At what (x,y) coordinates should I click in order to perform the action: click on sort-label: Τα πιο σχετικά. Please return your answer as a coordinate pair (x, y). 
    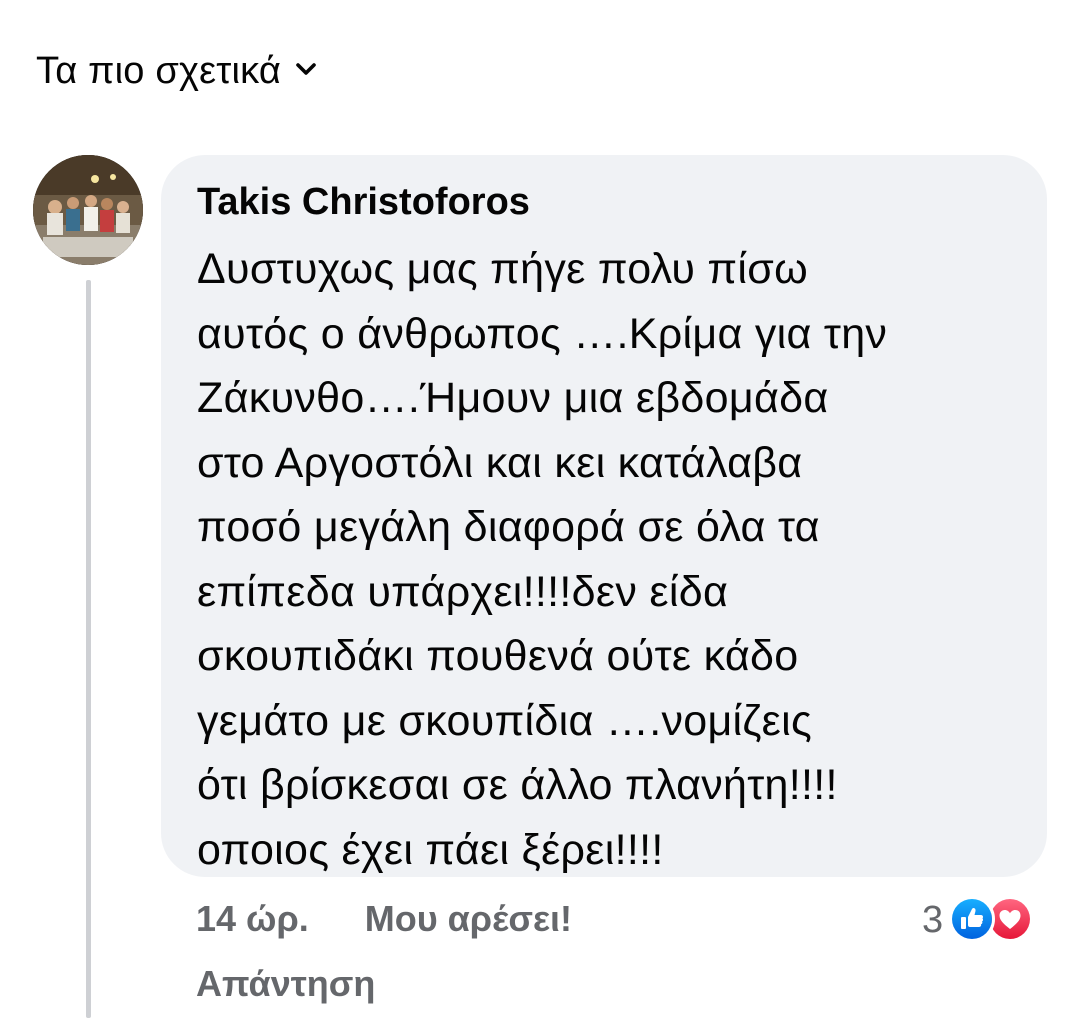
    Looking at the image, I should click on (159, 71).